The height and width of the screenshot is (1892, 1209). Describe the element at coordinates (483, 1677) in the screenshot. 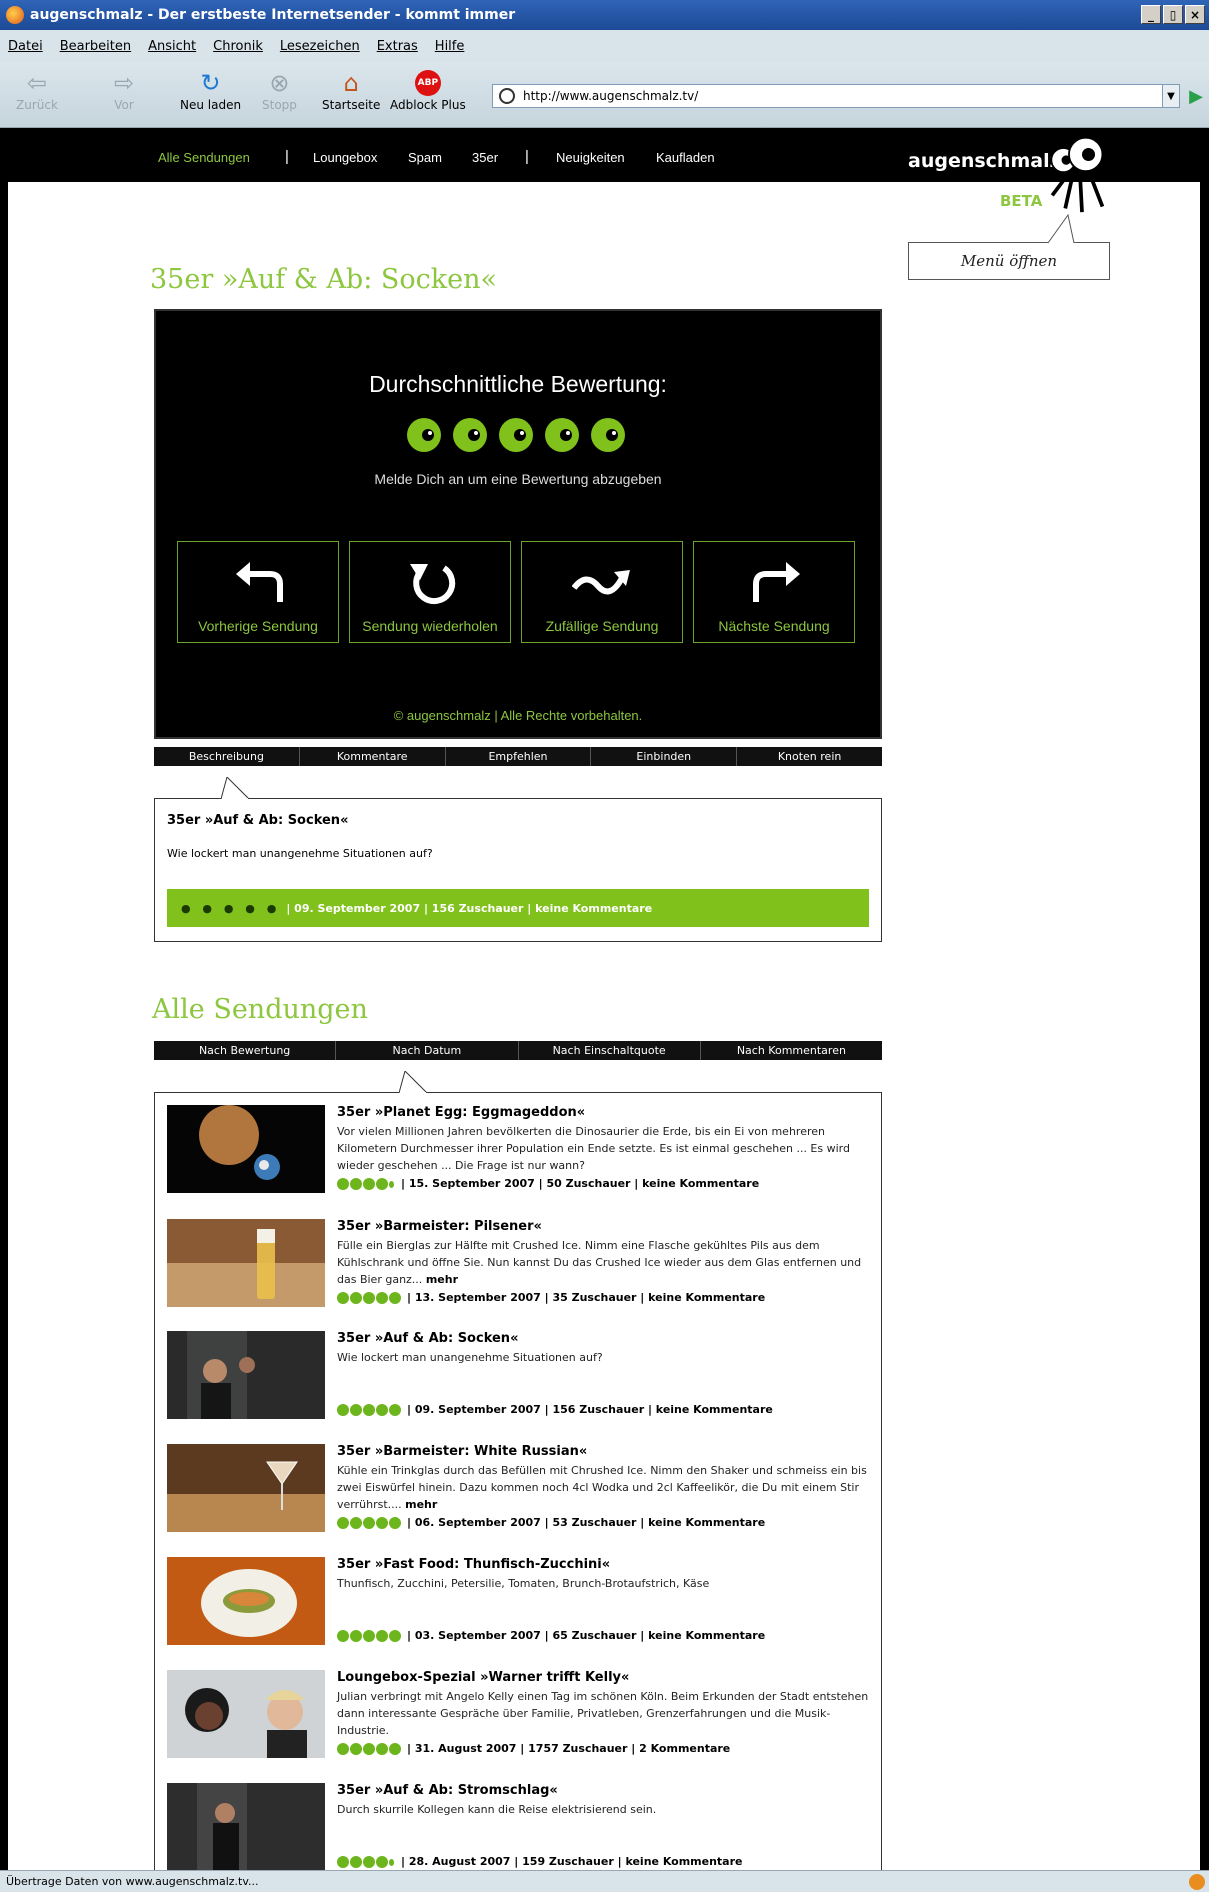

I see `episode-title: Loungebox-Spezial »Warner trifft Kelly«` at that location.